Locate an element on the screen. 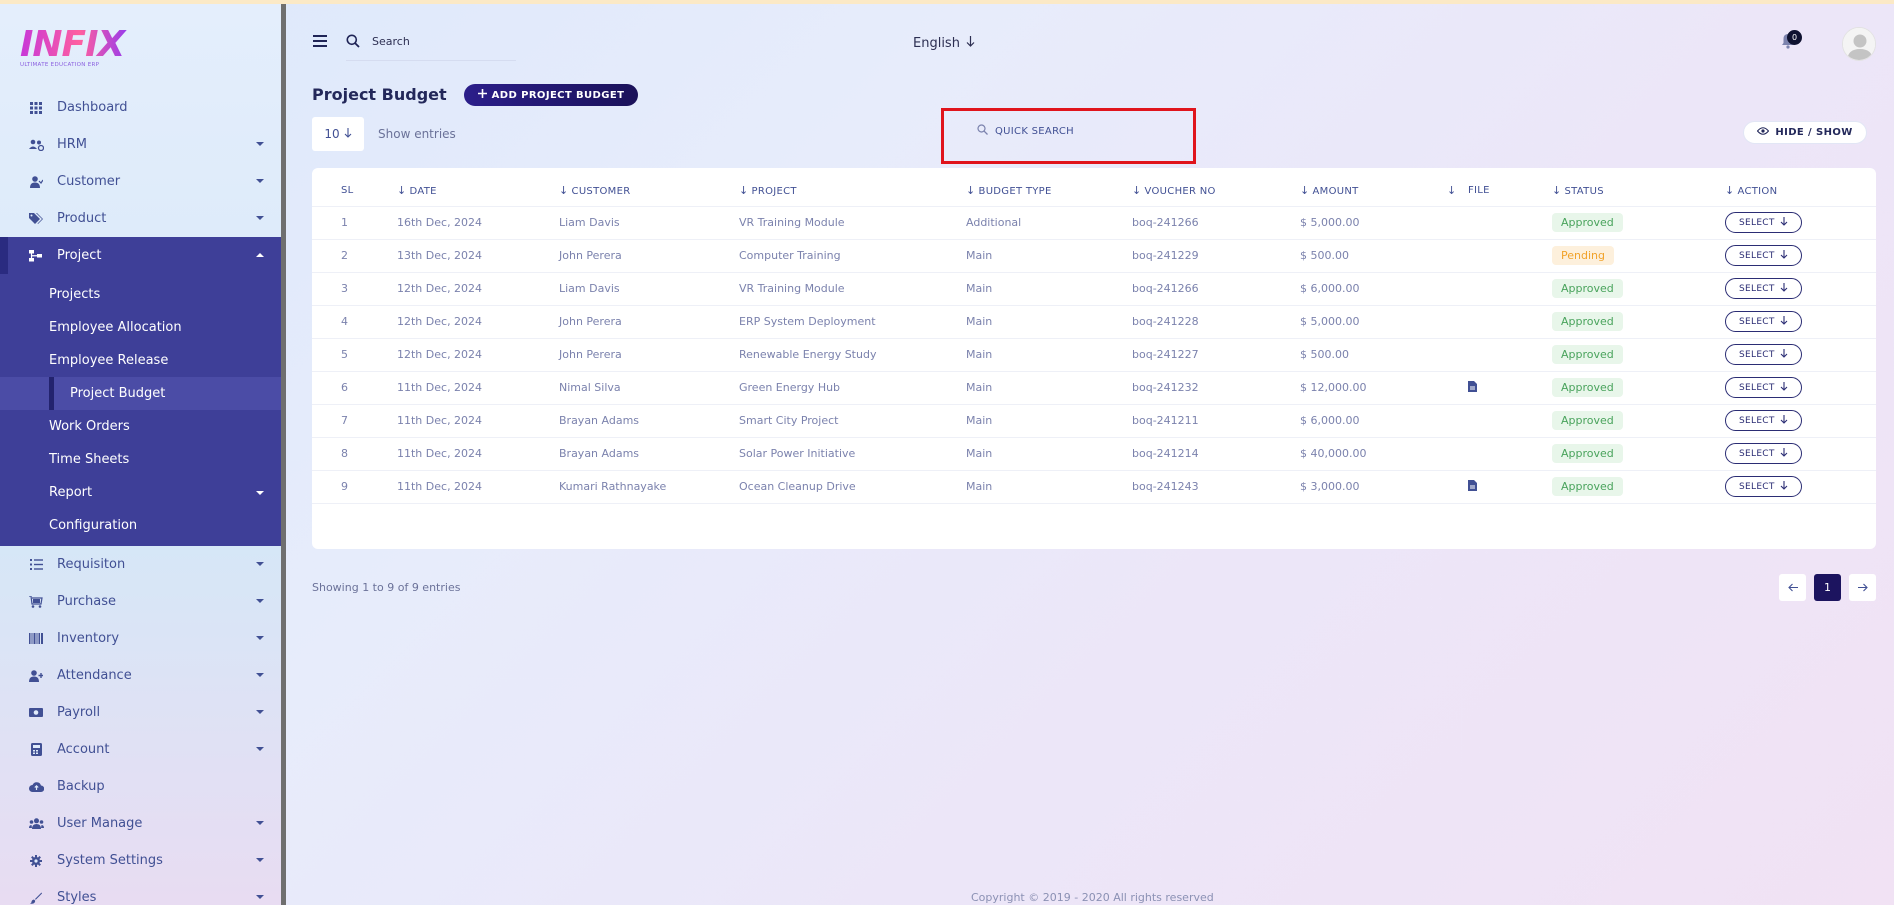  entries-per-page-select: 10 is located at coordinates (338, 134).